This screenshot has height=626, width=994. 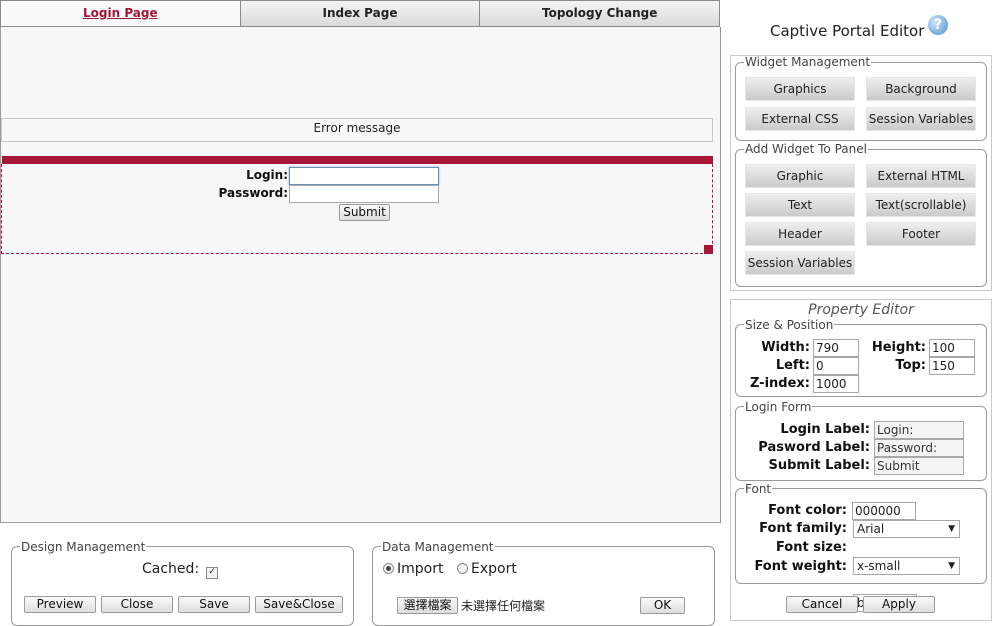 What do you see at coordinates (364, 212) in the screenshot?
I see `submit-button: Submit` at bounding box center [364, 212].